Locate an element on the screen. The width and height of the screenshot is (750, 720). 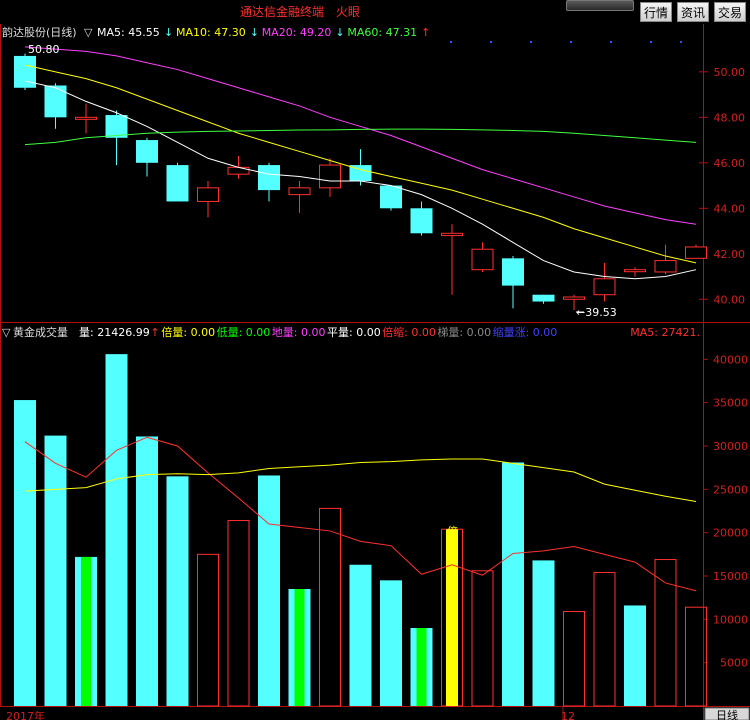
volume-tick-label: 35000 is located at coordinates (730, 403).